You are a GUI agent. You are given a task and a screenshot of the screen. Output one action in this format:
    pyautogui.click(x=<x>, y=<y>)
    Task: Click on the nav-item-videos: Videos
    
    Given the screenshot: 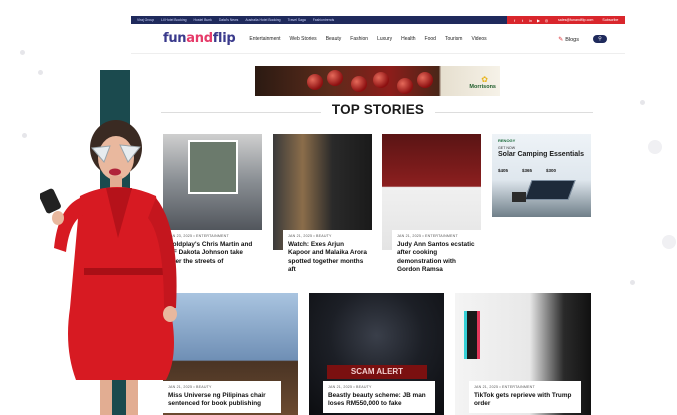 What is the action you would take?
    pyautogui.click(x=478, y=39)
    